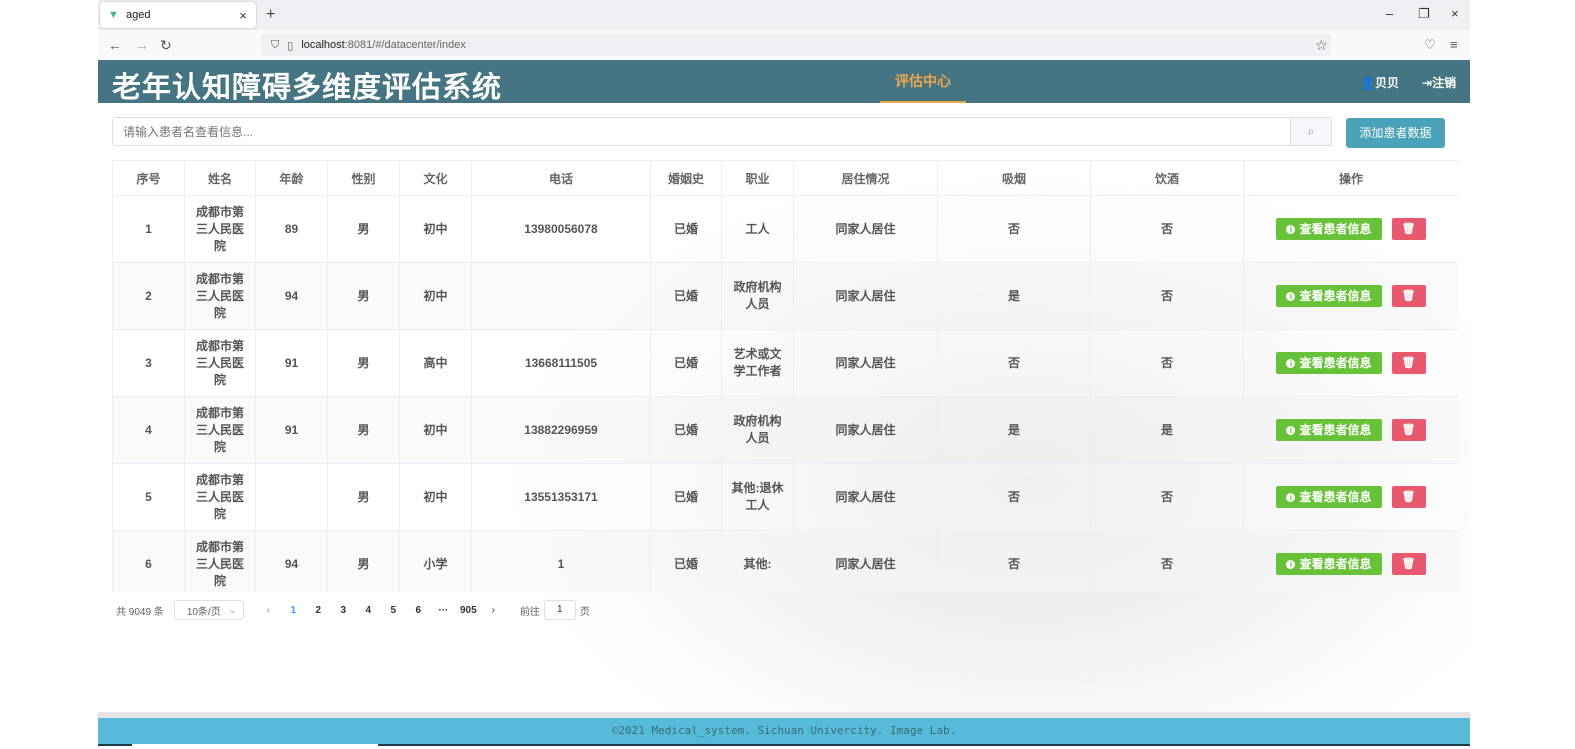 The width and height of the screenshot is (1575, 749). What do you see at coordinates (393, 610) in the screenshot?
I see `page-number: 5` at bounding box center [393, 610].